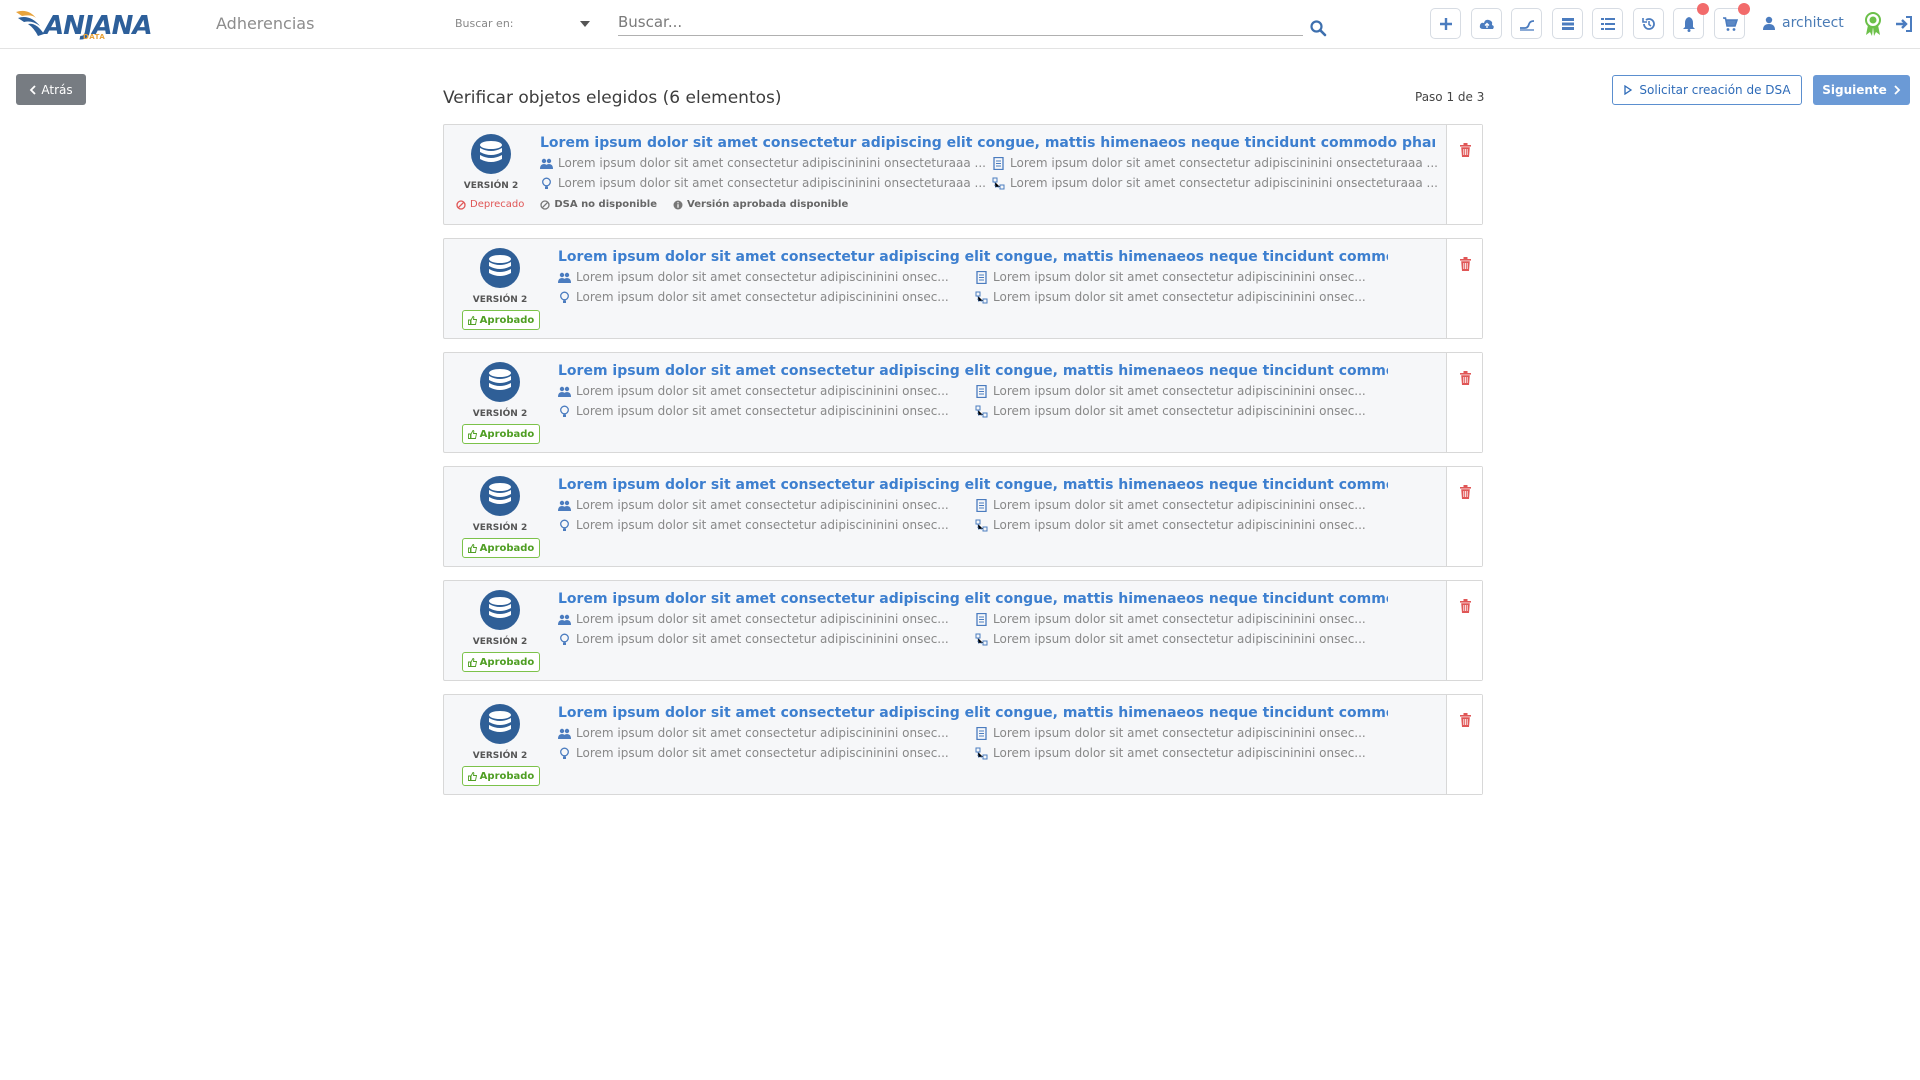 This screenshot has height=1080, width=1920. What do you see at coordinates (1873, 24) in the screenshot?
I see `certificate-icon` at bounding box center [1873, 24].